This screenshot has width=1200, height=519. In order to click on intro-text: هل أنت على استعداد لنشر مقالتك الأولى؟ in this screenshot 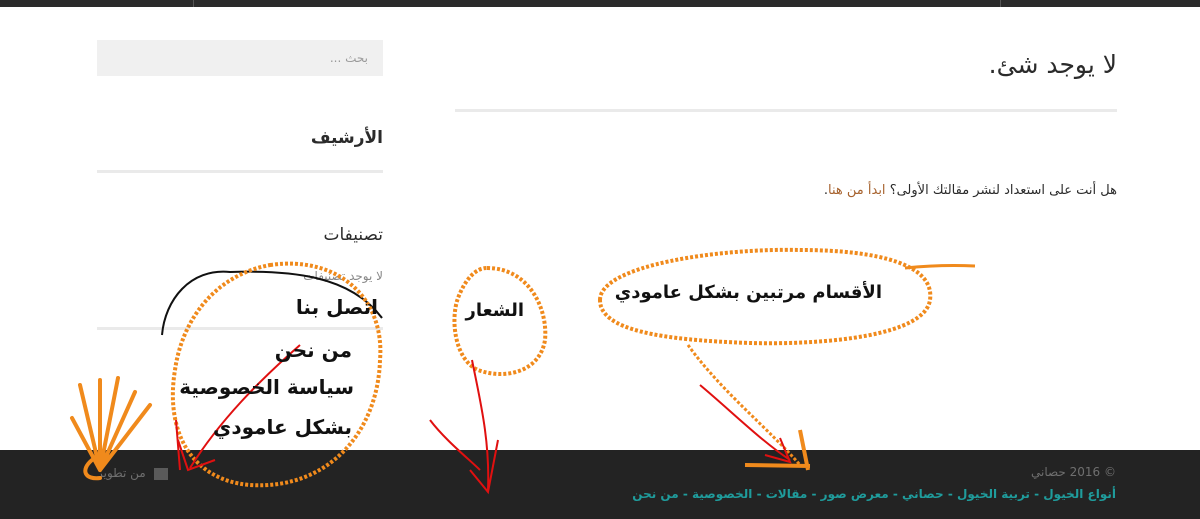, I will do `click(1003, 190)`.